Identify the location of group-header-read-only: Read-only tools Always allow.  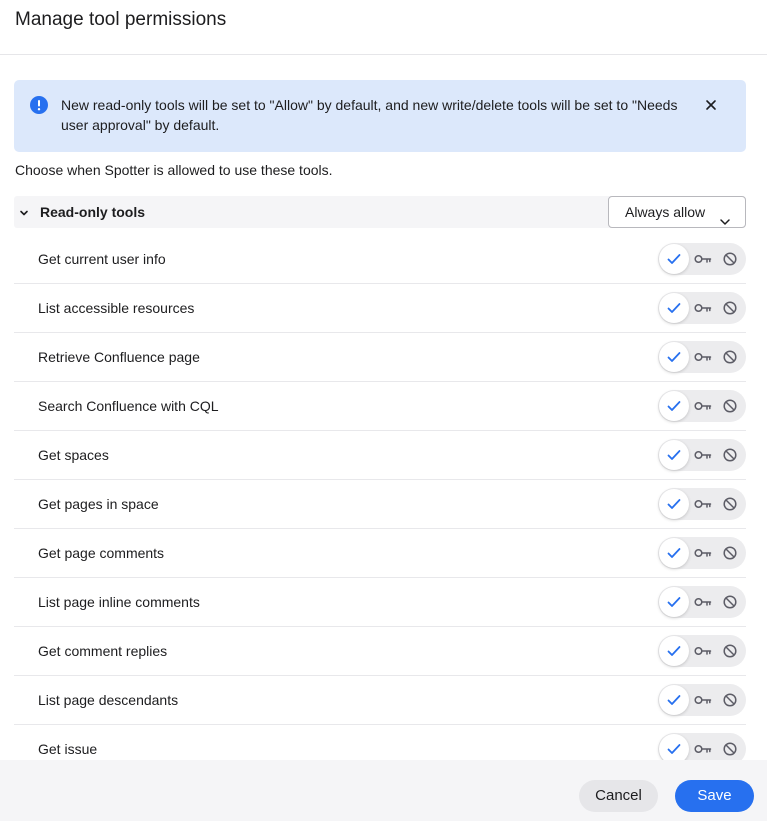
(380, 212).